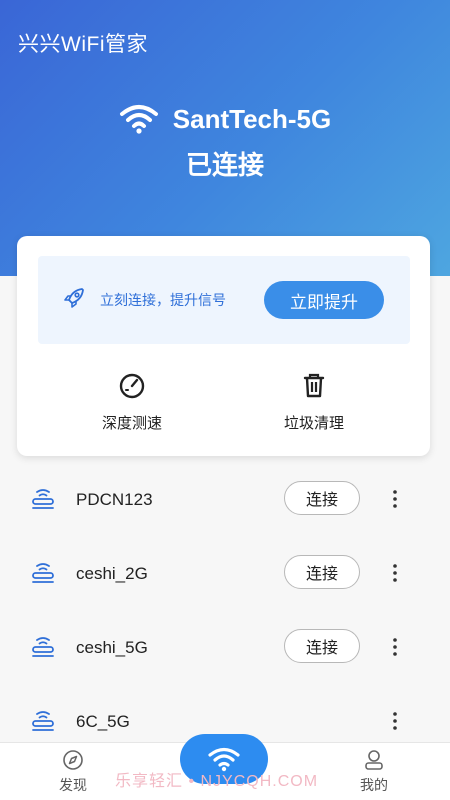 This screenshot has width=450, height=800. What do you see at coordinates (374, 785) in the screenshot?
I see `nav-mine-label: 我的` at bounding box center [374, 785].